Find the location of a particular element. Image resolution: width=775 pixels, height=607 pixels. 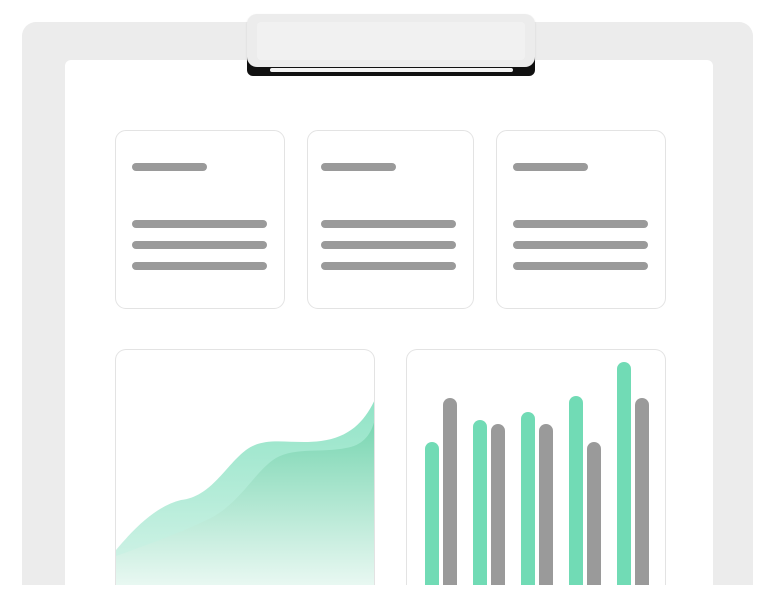

area-chart-card is located at coordinates (245, 467).